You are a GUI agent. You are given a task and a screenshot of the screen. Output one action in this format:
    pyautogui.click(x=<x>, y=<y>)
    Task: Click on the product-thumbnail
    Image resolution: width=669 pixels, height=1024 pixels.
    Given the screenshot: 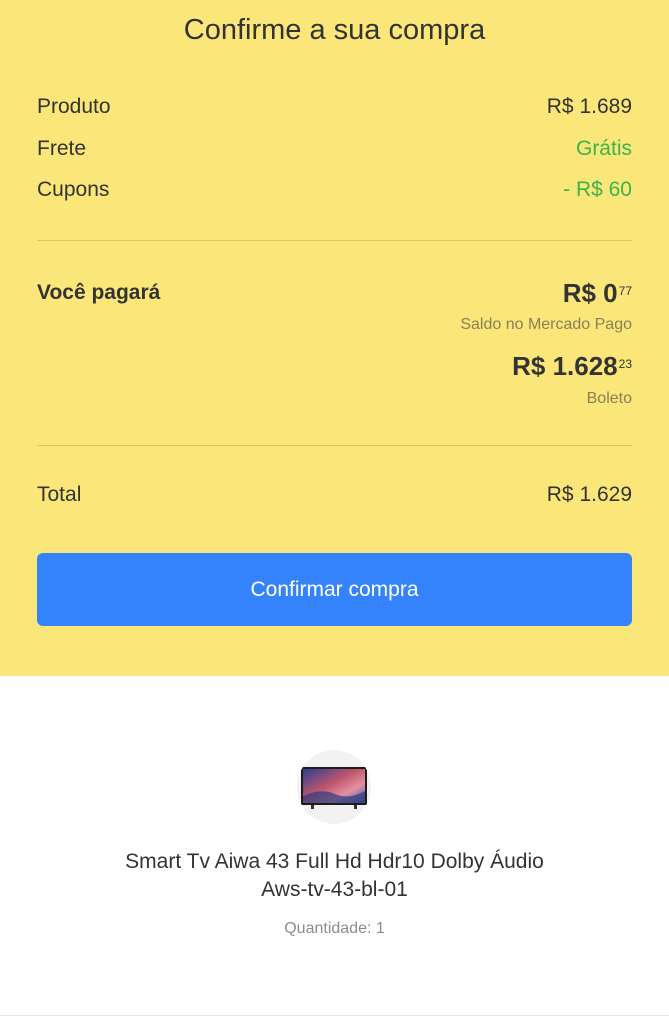 What is the action you would take?
    pyautogui.click(x=334, y=787)
    